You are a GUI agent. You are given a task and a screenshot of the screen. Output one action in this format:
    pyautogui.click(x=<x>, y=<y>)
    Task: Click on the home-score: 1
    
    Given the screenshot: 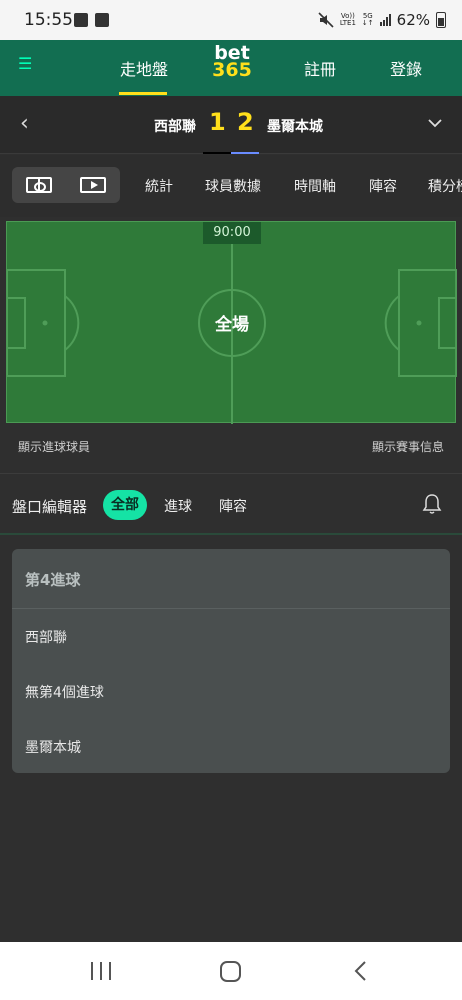 What is the action you would take?
    pyautogui.click(x=217, y=122)
    